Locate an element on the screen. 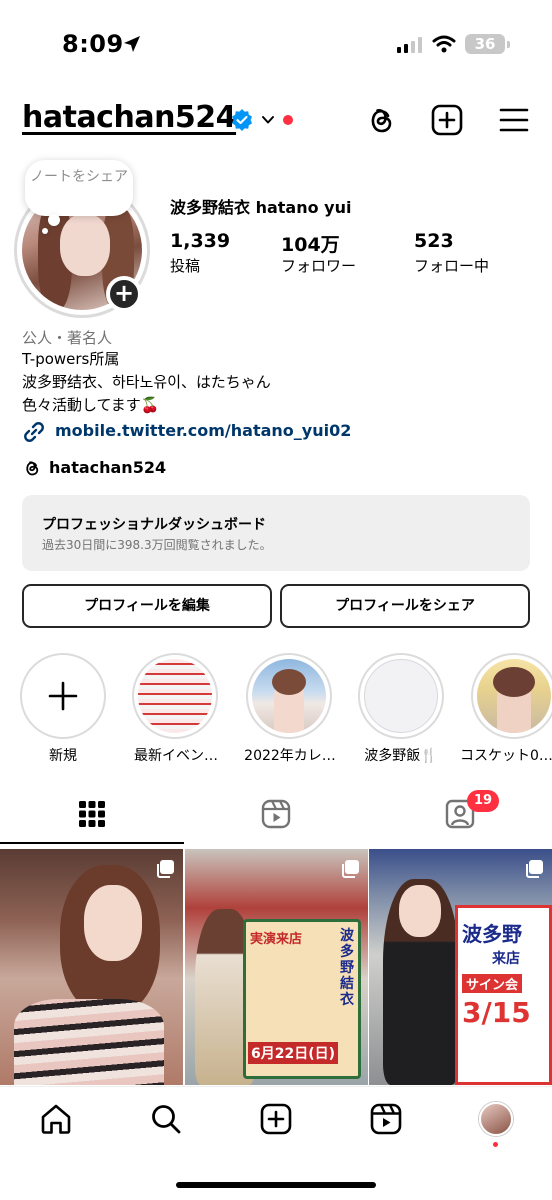  edit-profile-button: プロフィールを編集 is located at coordinates (147, 606).